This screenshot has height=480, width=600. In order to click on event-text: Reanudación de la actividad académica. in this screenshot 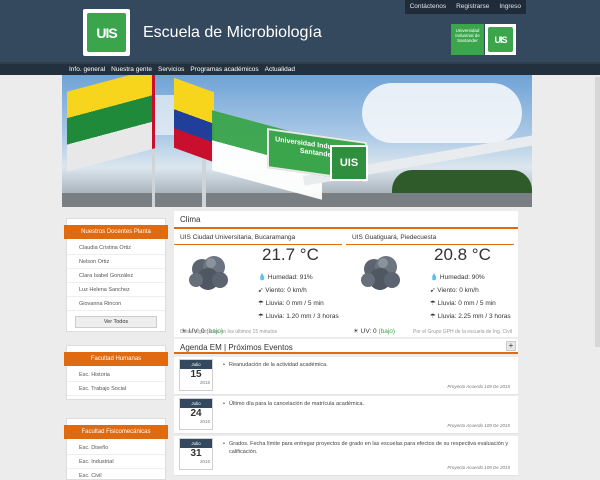, I will do `click(366, 365)`.